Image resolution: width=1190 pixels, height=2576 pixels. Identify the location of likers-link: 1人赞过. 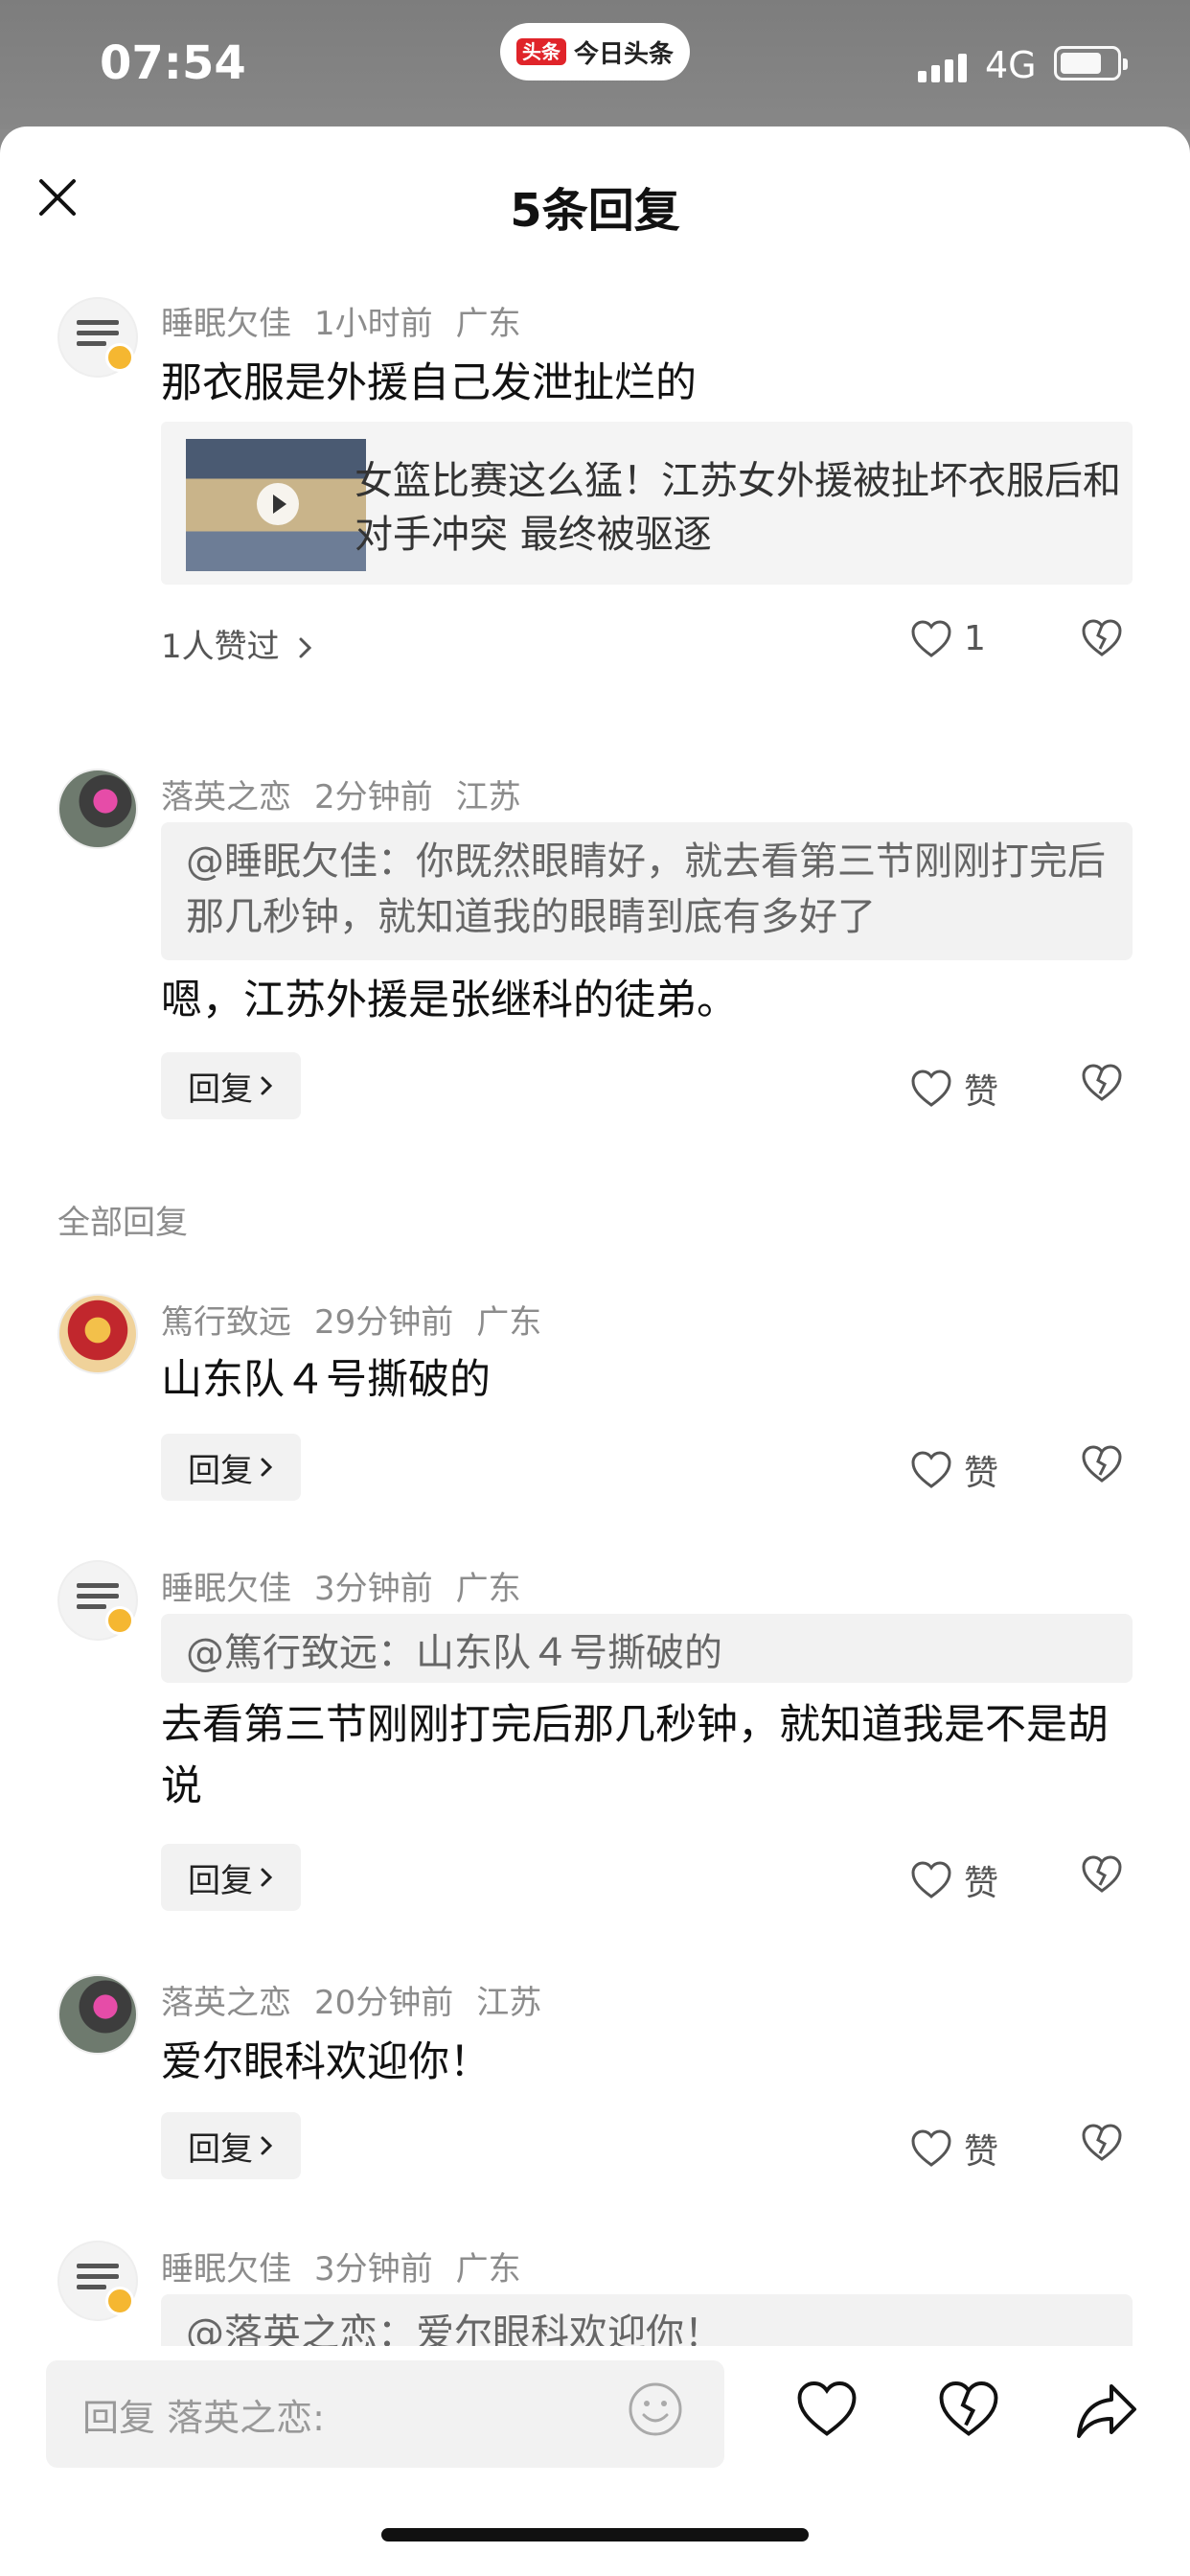
(238, 643).